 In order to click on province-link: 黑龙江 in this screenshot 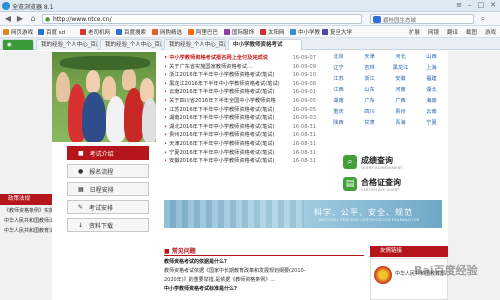, I will do `click(400, 68)`.